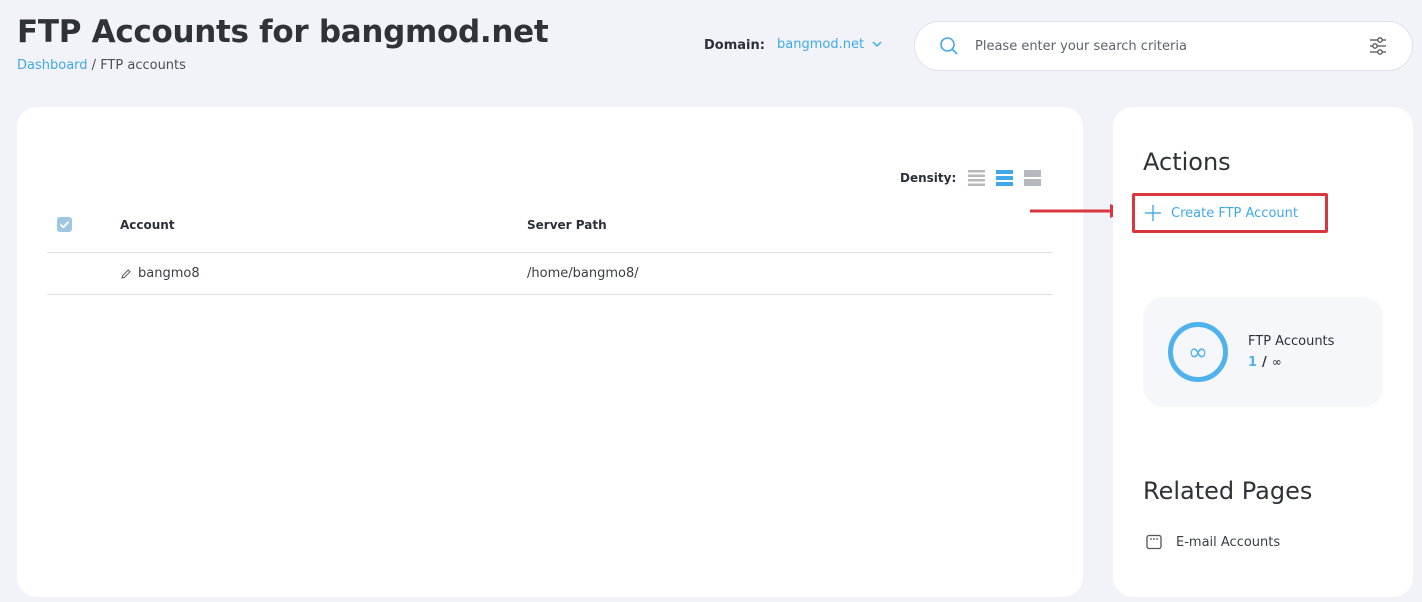  Describe the element at coordinates (1234, 213) in the screenshot. I see `create-ftp-account-label: Create FTP Account` at that location.